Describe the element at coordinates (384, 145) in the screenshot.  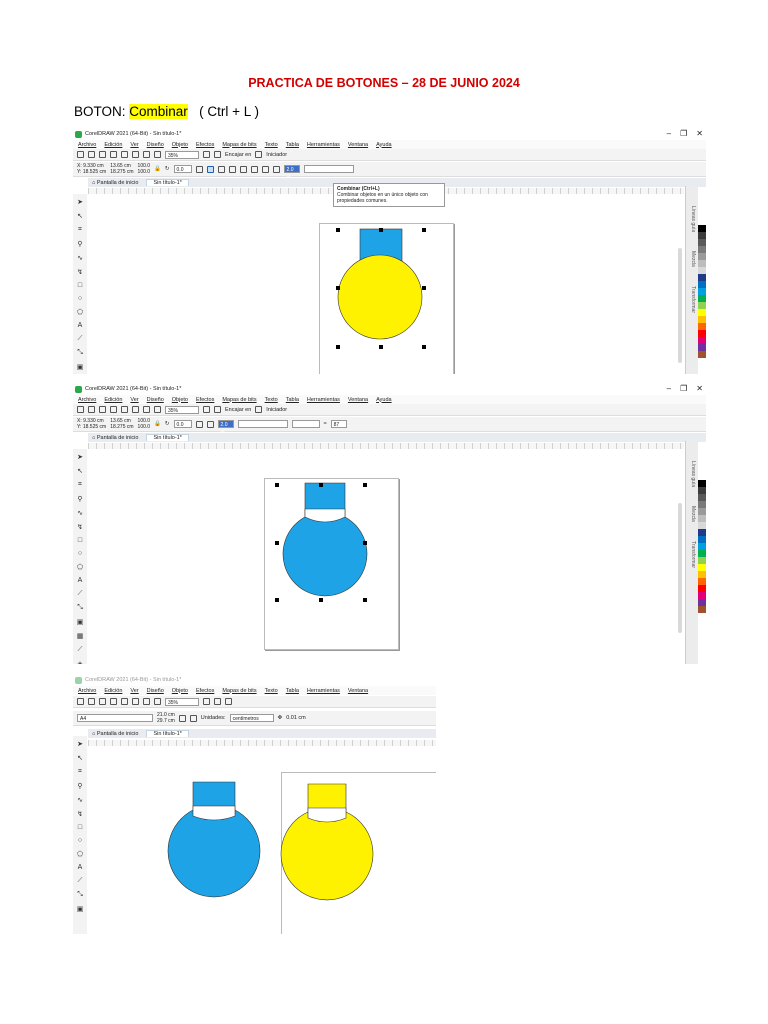
I see `menu-ayuda: Ayuda` at that location.